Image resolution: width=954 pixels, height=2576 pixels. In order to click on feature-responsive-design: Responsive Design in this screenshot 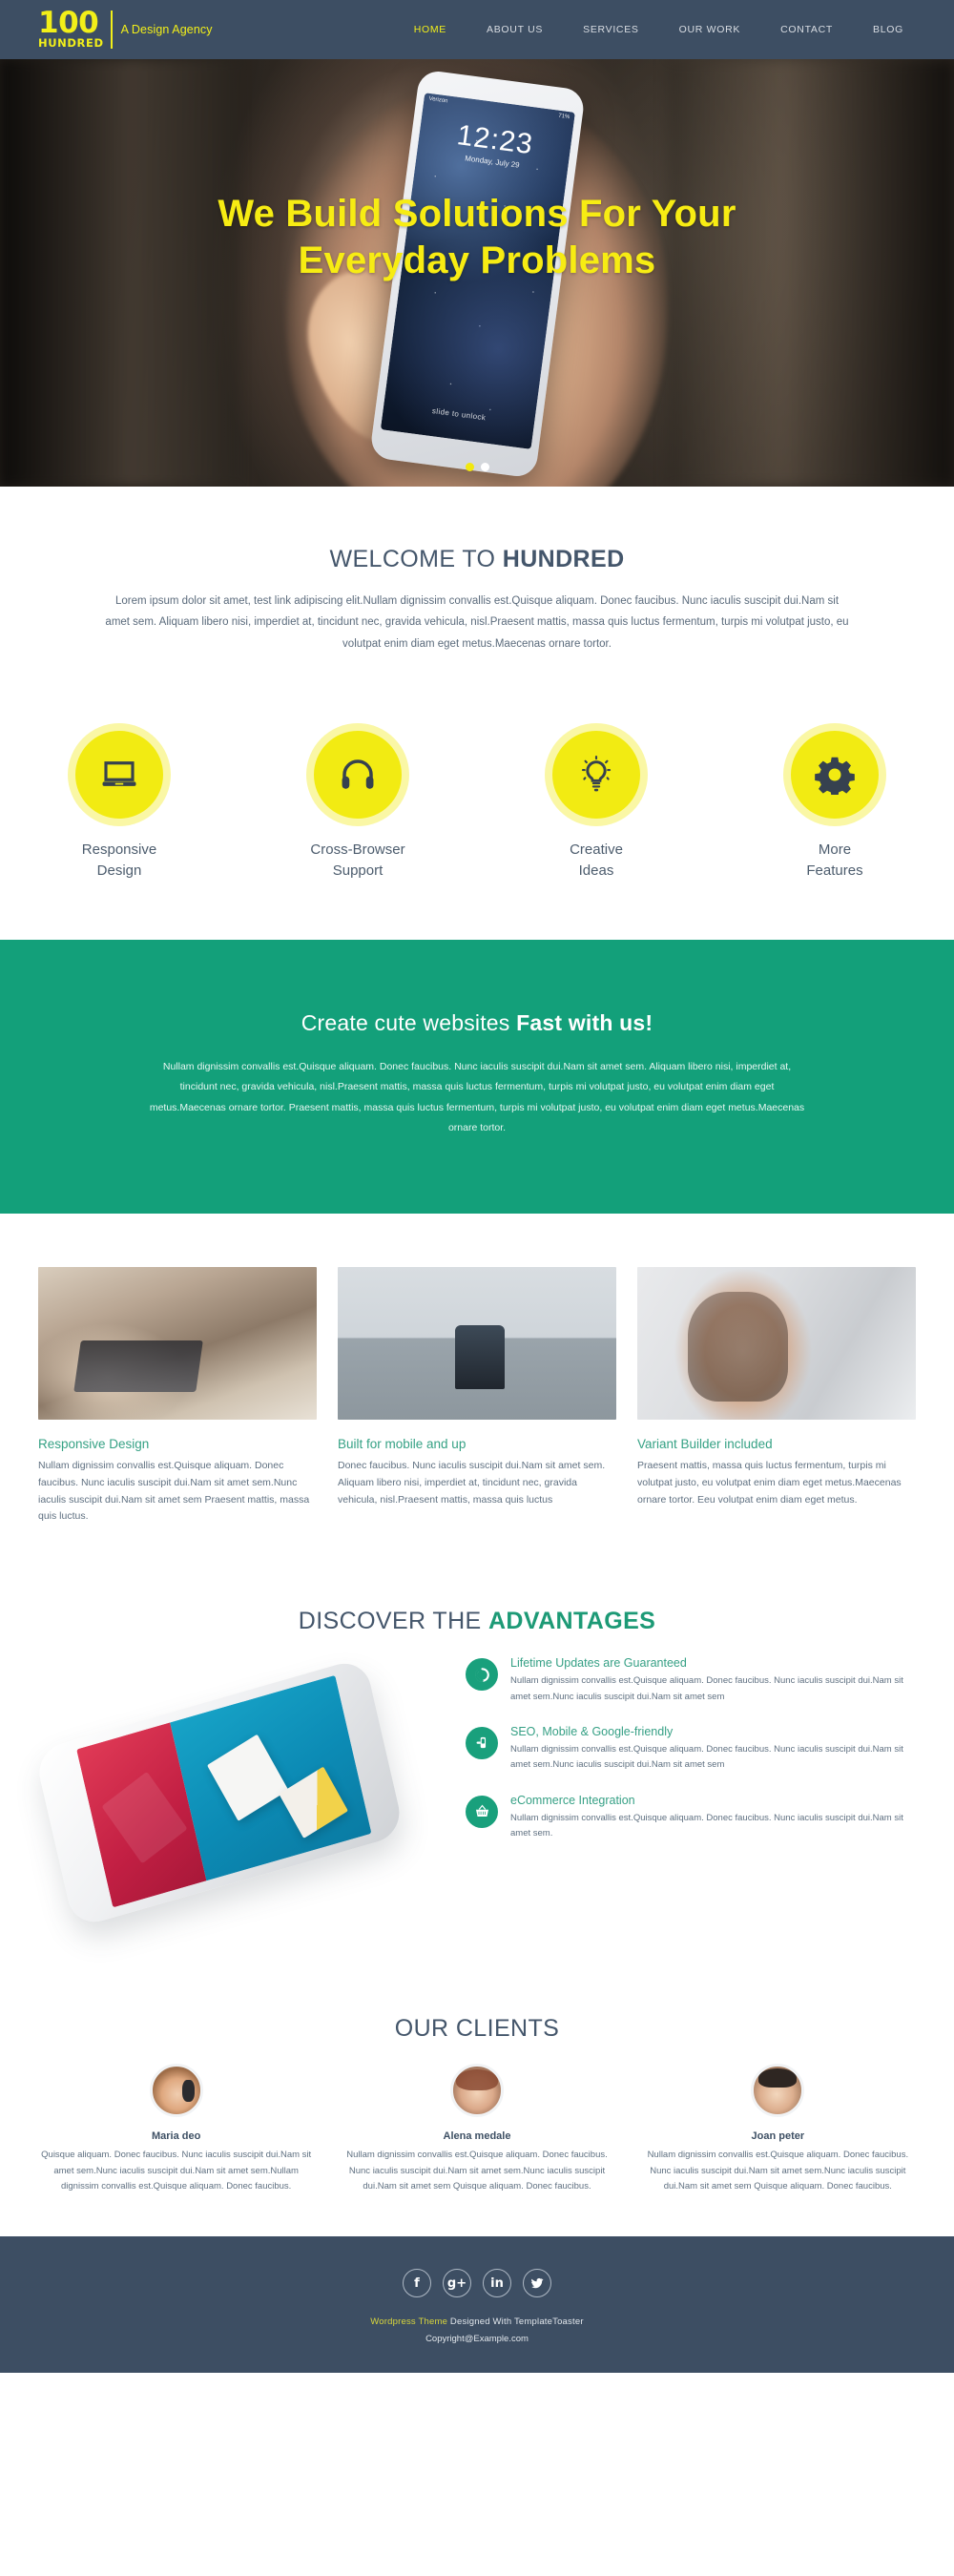, I will do `click(119, 806)`.